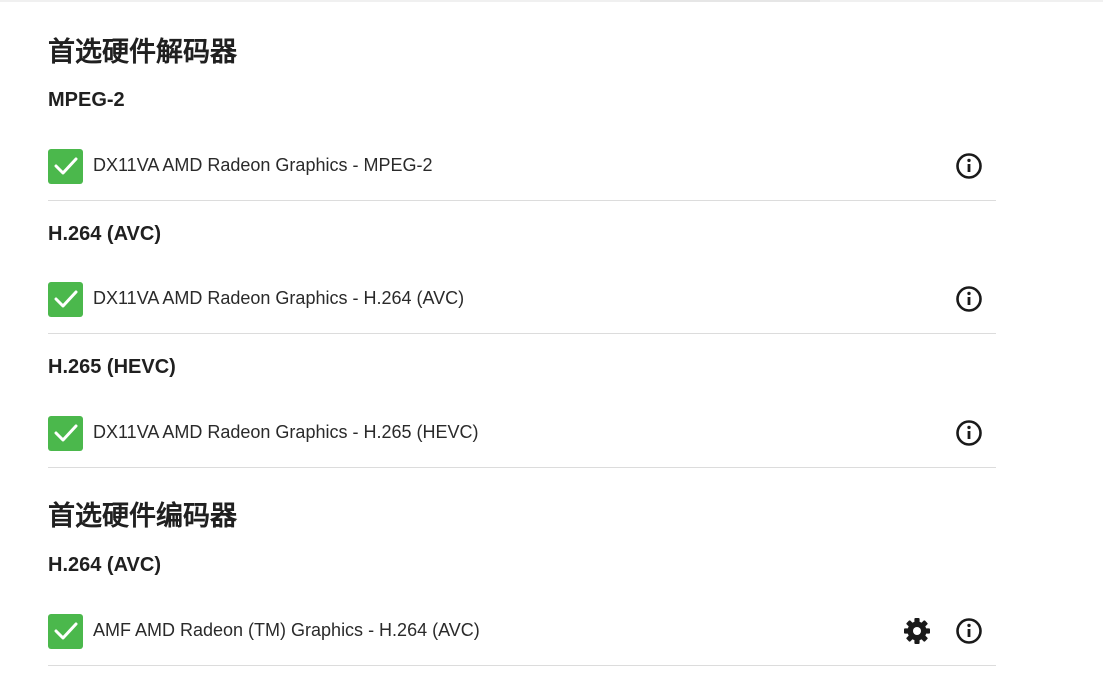 The image size is (1103, 692). I want to click on decoder-checkbox-h265, so click(65, 433).